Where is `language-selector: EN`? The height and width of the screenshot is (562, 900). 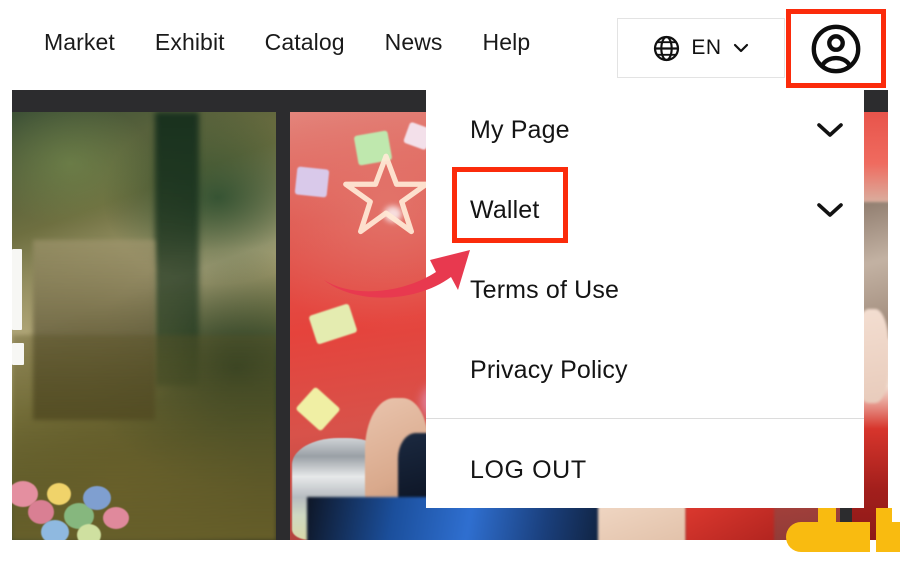
language-selector: EN is located at coordinates (701, 48).